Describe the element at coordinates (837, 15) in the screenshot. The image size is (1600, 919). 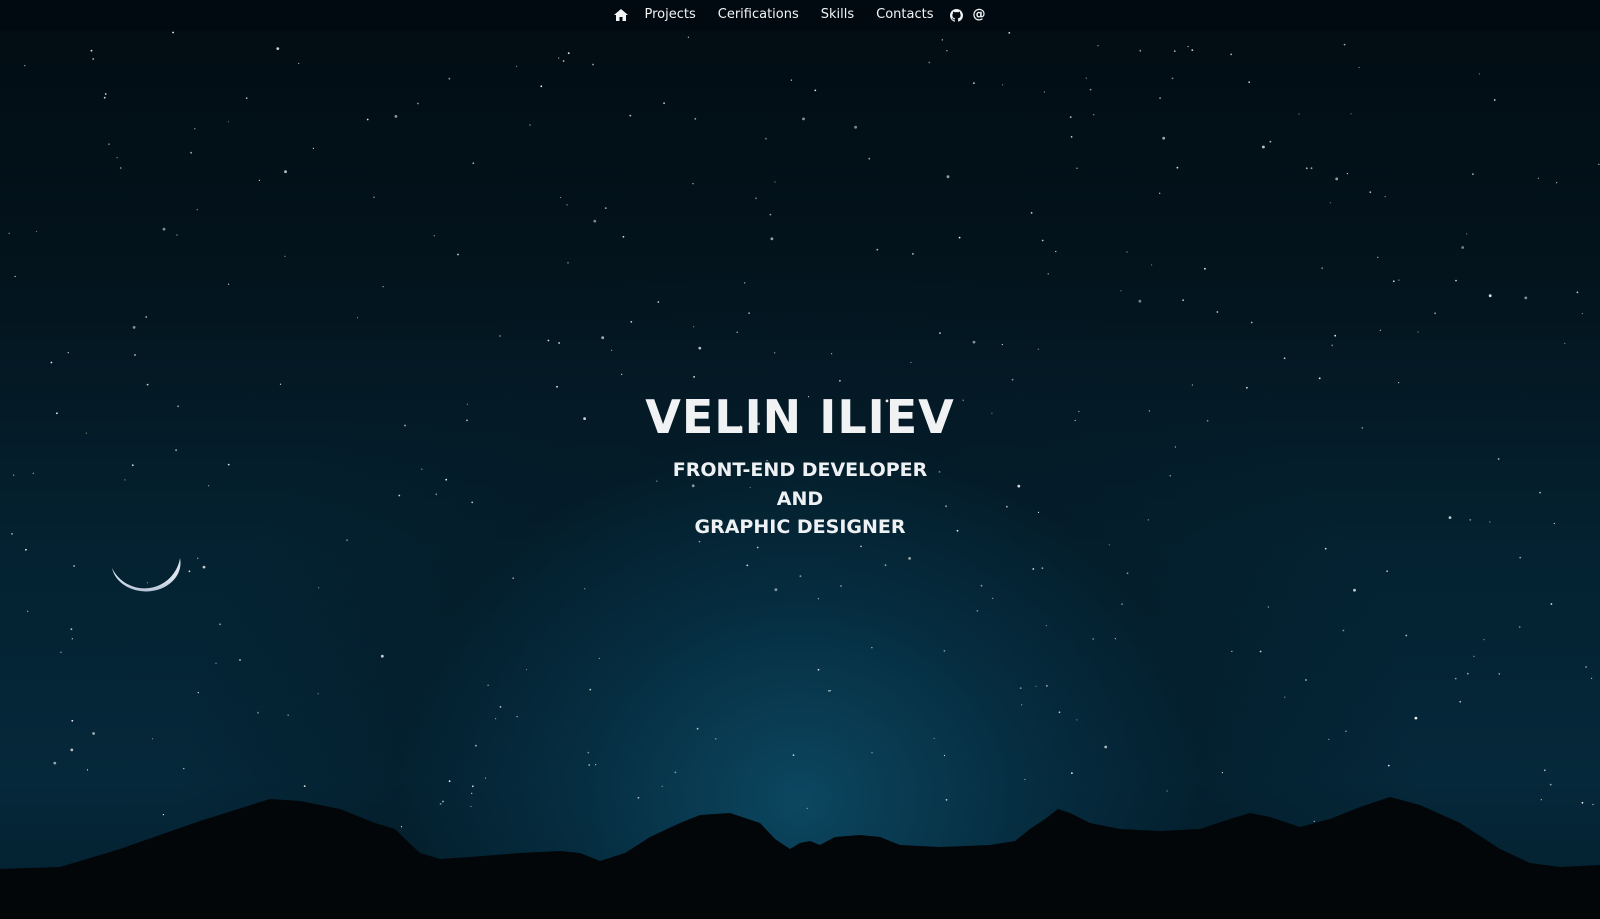
I see `nav-link-skills: Skills` at that location.